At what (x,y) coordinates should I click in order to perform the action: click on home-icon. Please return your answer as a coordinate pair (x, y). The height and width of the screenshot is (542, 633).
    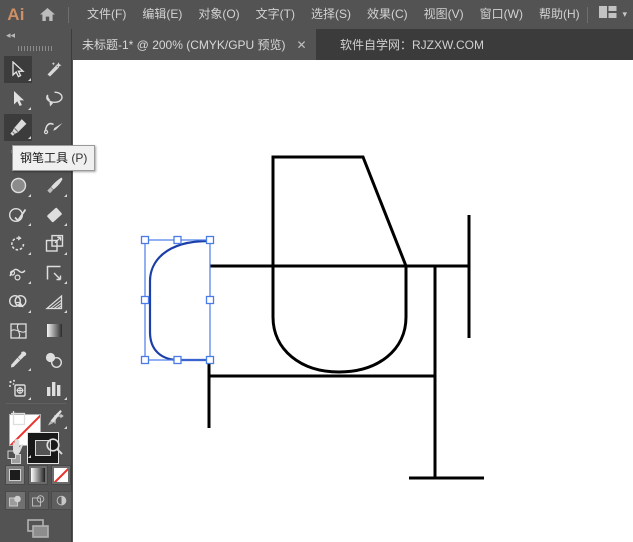
    Looking at the image, I should click on (47, 14).